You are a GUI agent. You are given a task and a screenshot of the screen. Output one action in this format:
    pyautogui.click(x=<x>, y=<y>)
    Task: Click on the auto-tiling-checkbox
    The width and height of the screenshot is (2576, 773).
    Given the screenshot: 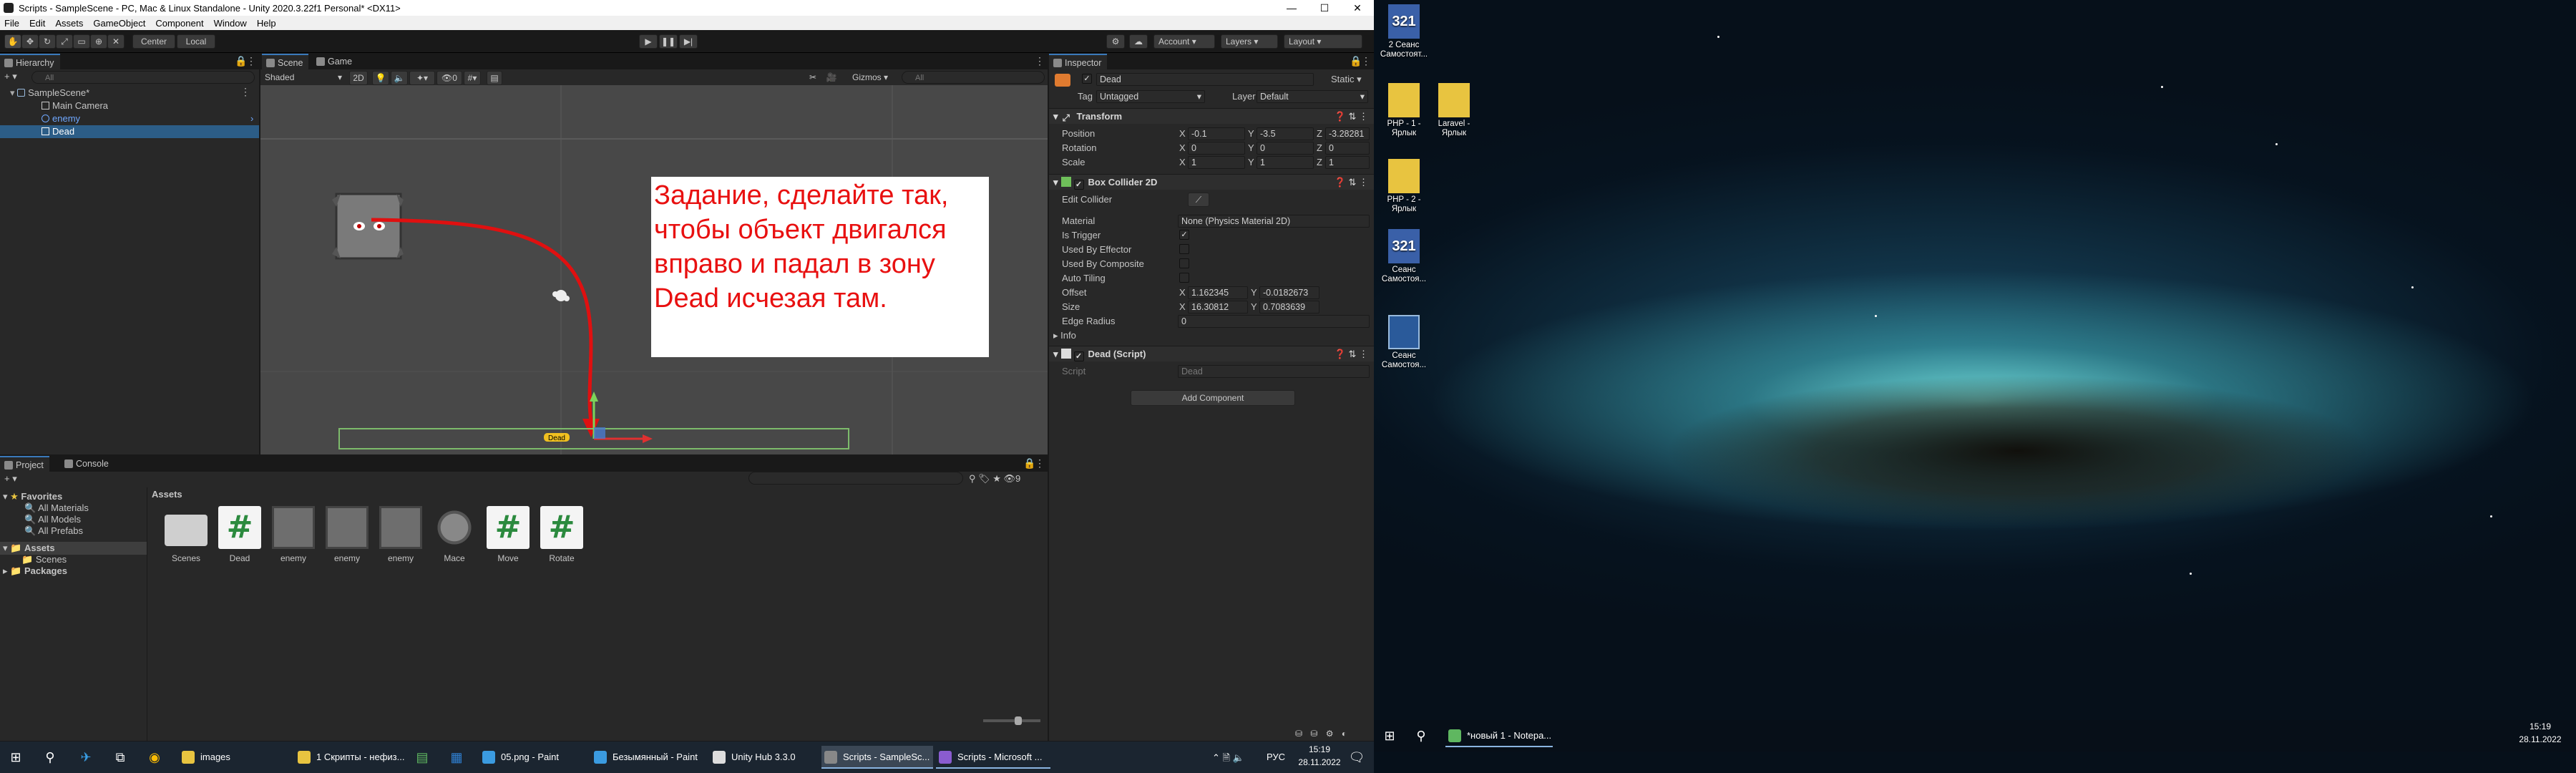 What is the action you would take?
    pyautogui.click(x=1184, y=278)
    